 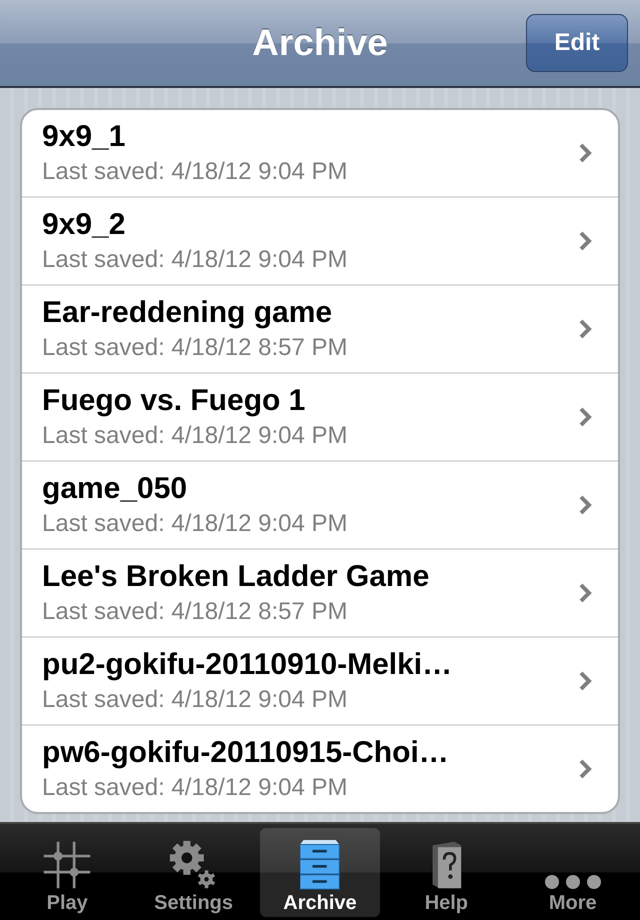 I want to click on game-name: 9x9_1, so click(x=84, y=137).